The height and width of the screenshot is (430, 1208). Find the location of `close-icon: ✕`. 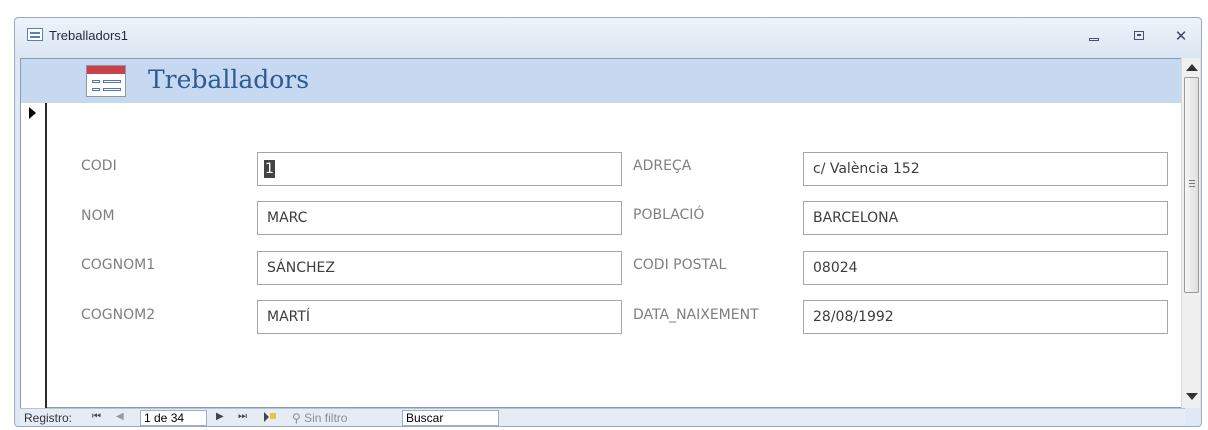

close-icon: ✕ is located at coordinates (1181, 36).